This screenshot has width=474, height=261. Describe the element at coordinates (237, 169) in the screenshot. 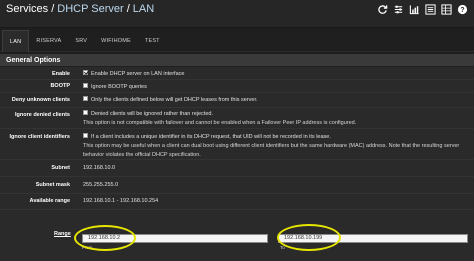

I see `subnet-row: Subnet 192.168.10.0` at that location.